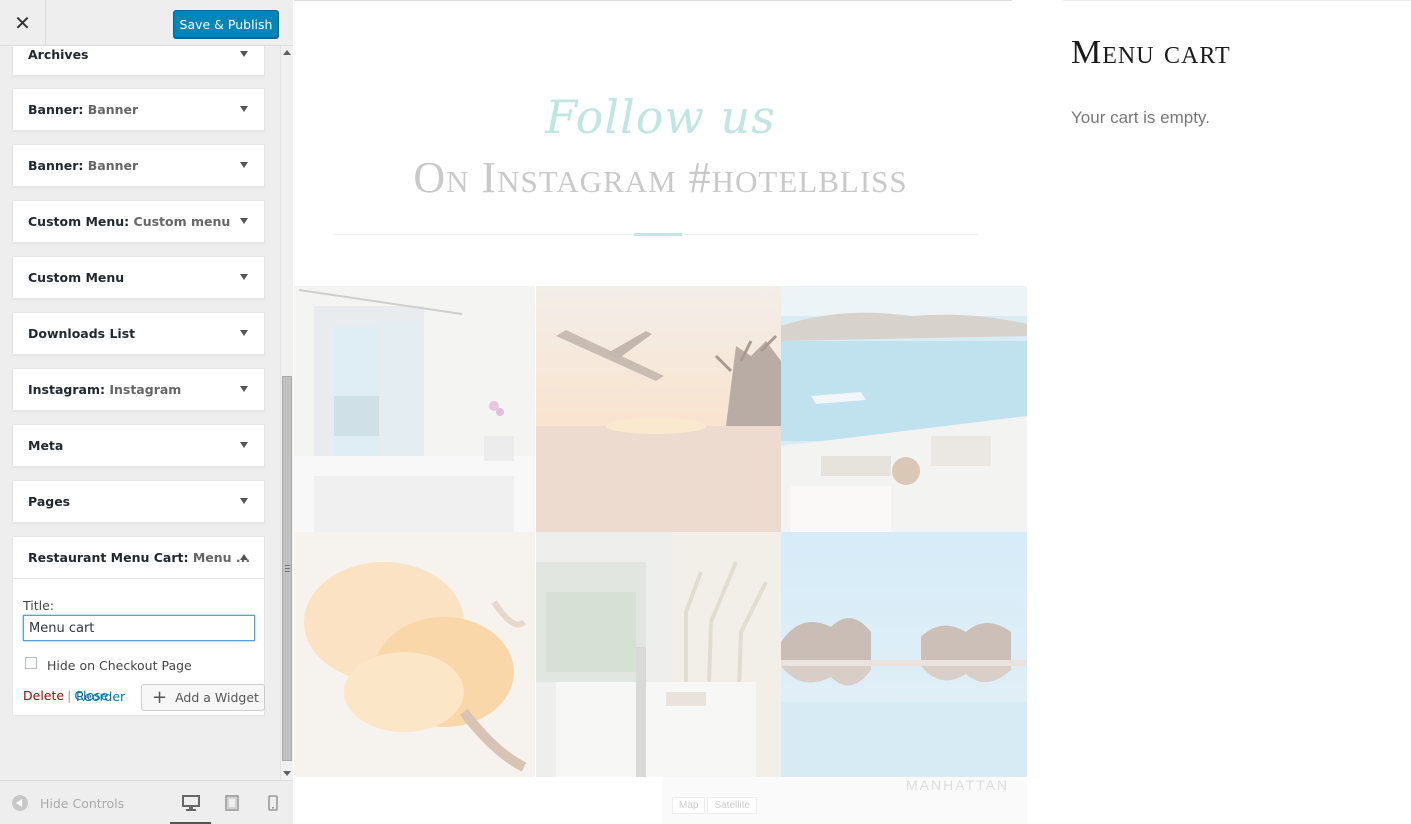  I want to click on widget-custom-menu-1: Custom Menu: Custom menu, so click(138, 221).